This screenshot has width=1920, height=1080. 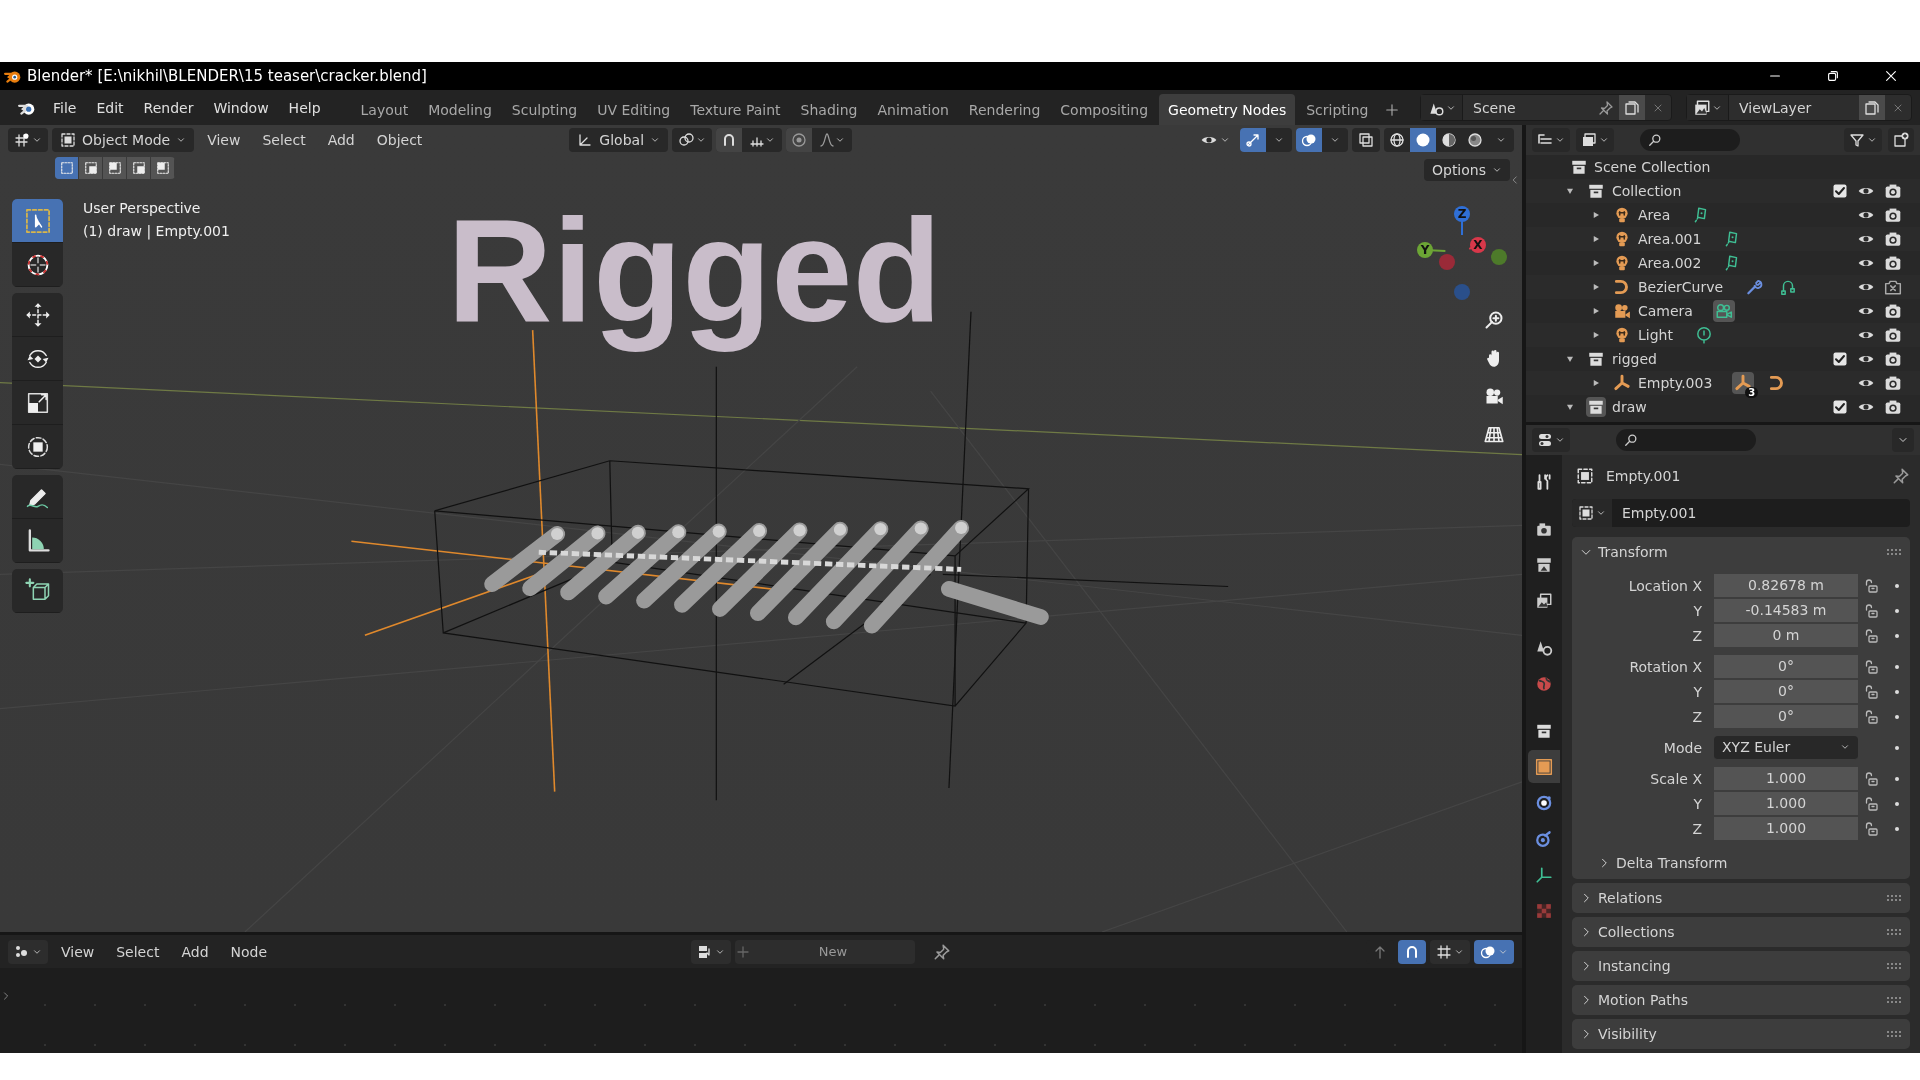 I want to click on outliner-item: draw, so click(x=1629, y=407).